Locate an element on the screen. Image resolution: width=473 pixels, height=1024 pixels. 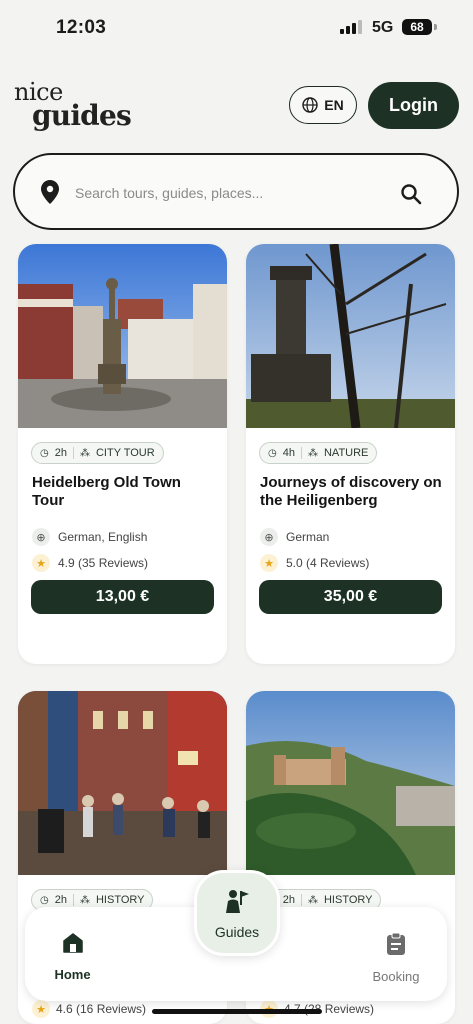
nav-guides-button: Guides is located at coordinates (237, 913).